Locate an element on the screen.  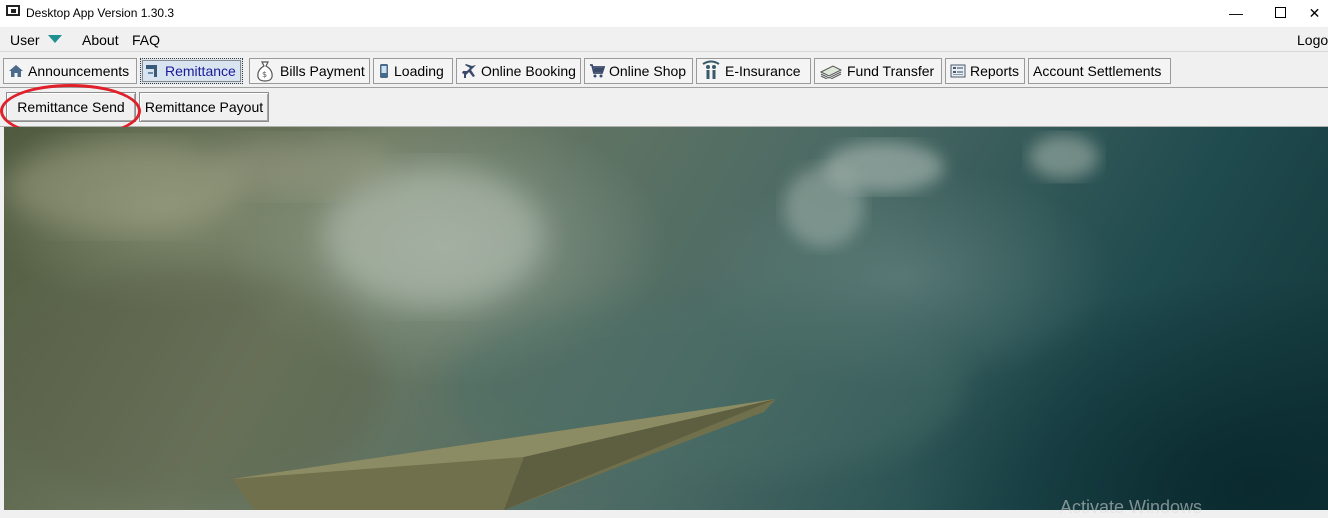
menu-user: User is located at coordinates (36, 40).